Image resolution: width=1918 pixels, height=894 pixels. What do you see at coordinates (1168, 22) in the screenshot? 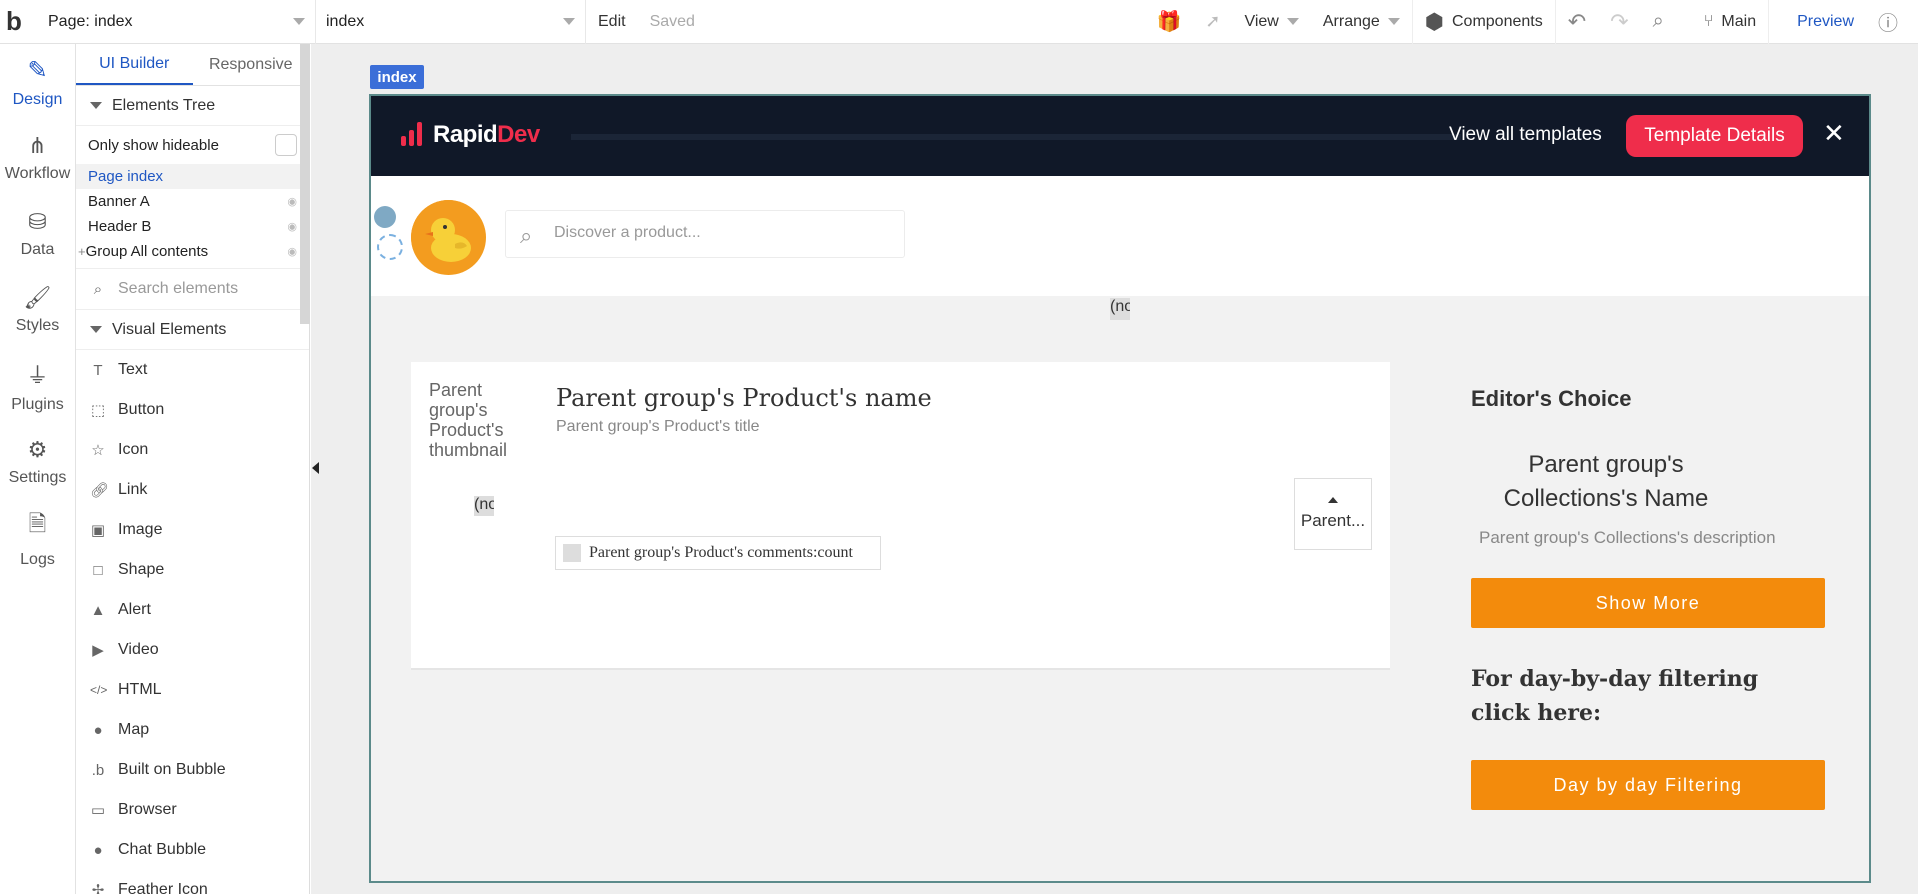
I see `gift-icon: 🎁` at bounding box center [1168, 22].